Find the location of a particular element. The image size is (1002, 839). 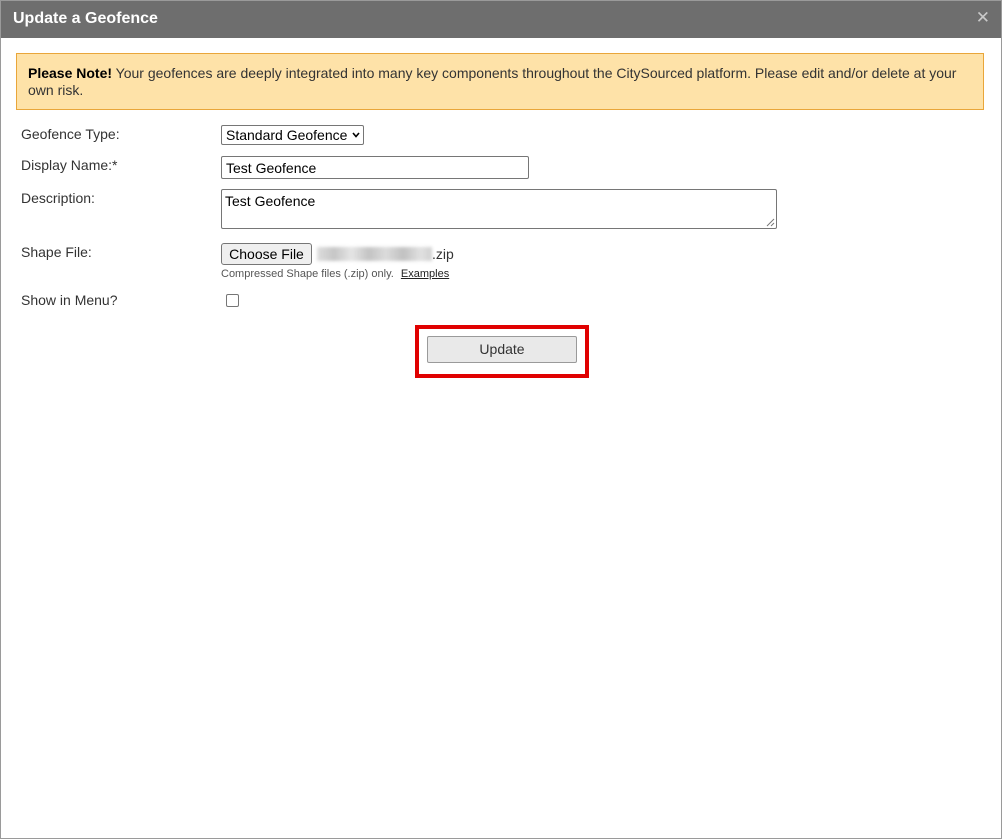

notice-bold: Please Note! is located at coordinates (70, 73).